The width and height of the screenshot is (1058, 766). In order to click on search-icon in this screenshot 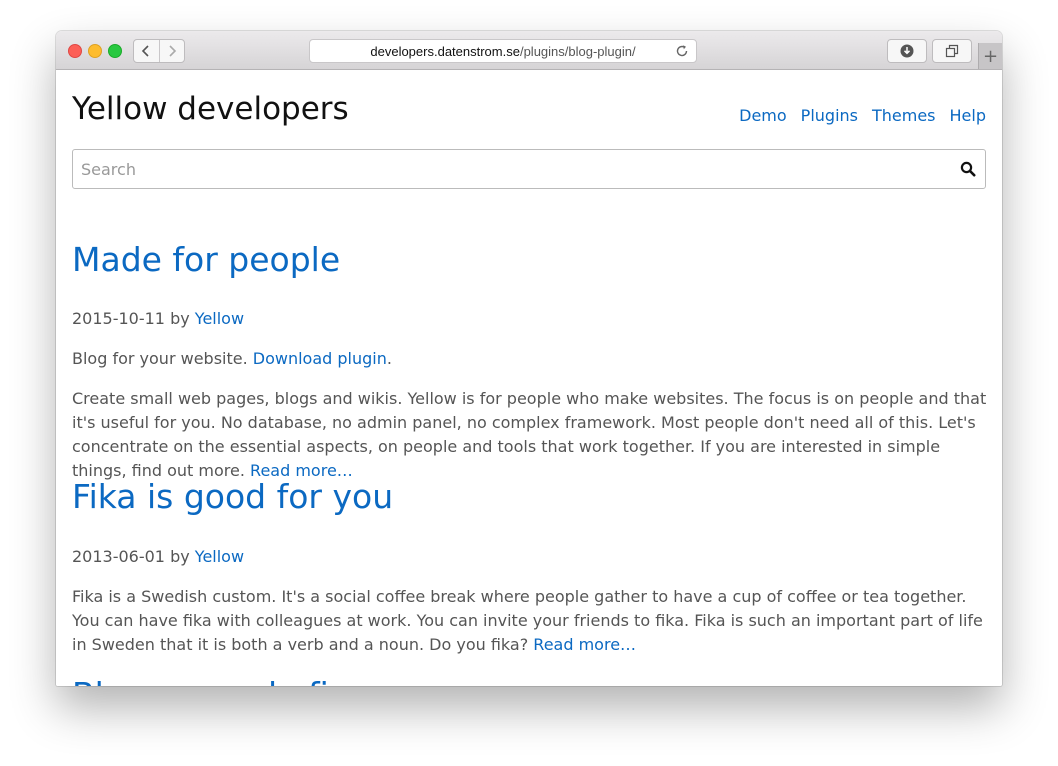, I will do `click(968, 169)`.